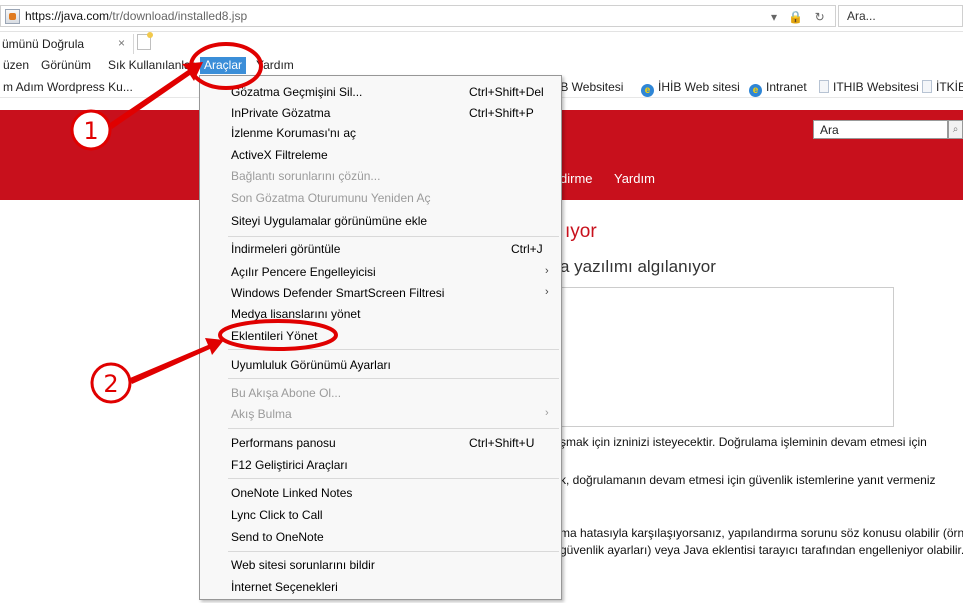 The image size is (963, 603). I want to click on menu-item-label: Windows Defender SmartScreen Filtresi, so click(338, 293).